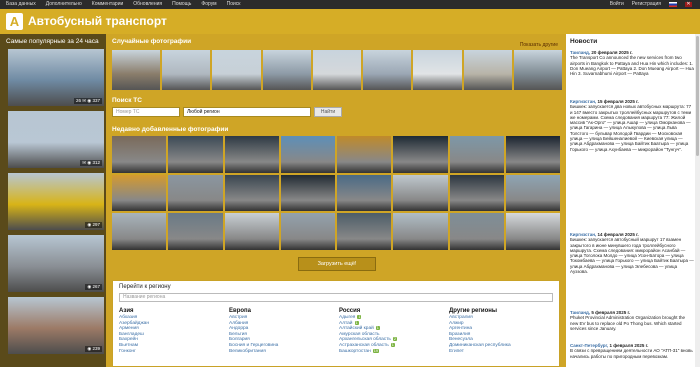 The width and height of the screenshot is (700, 367). Describe the element at coordinates (147, 4) in the screenshot. I see `nav-updates: Обновления` at that location.